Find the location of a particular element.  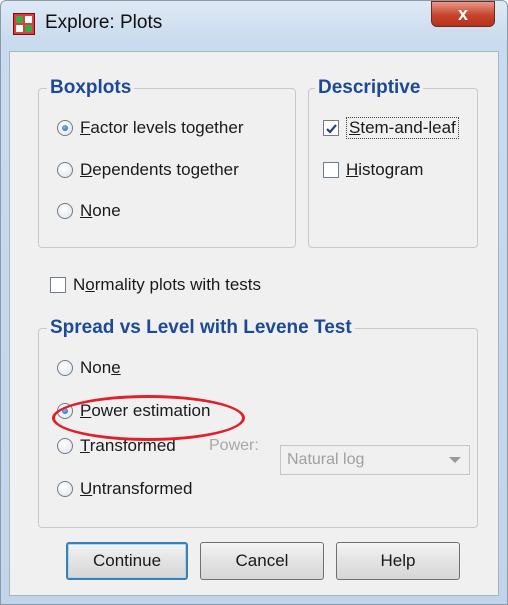

spread-vs-level-legend: Spread vs Level with Levene Test is located at coordinates (201, 328).